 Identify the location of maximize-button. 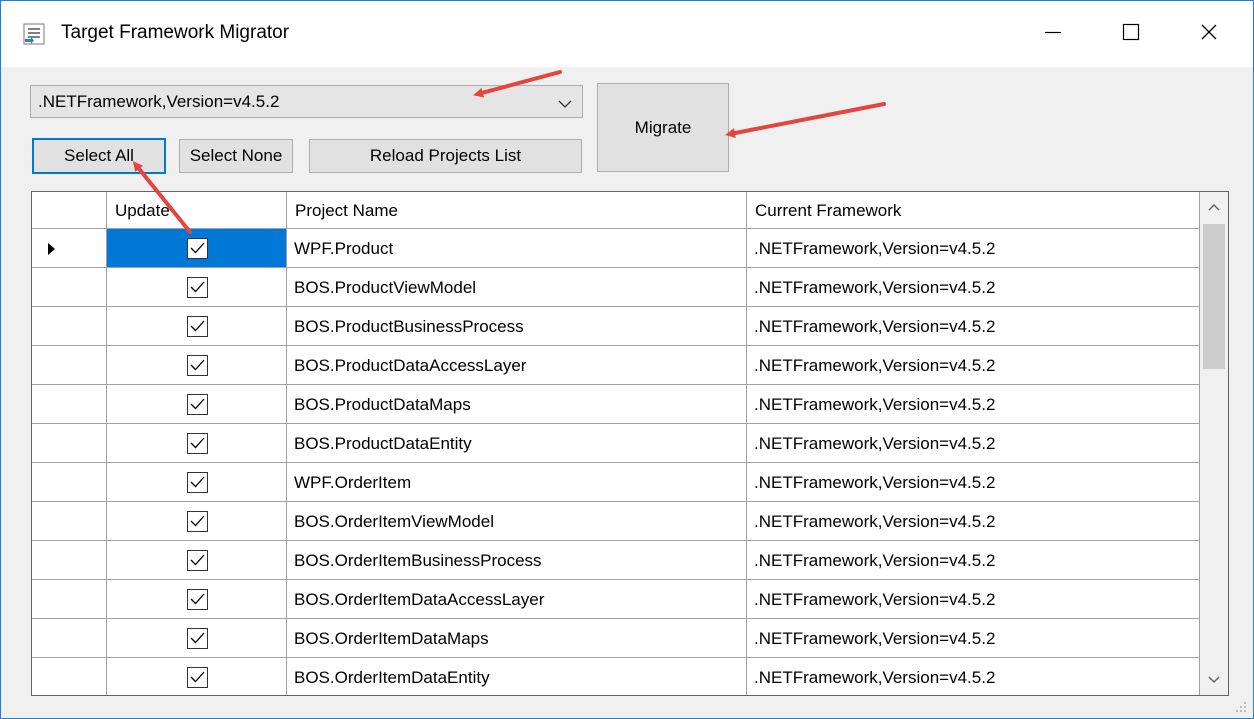
(1131, 34).